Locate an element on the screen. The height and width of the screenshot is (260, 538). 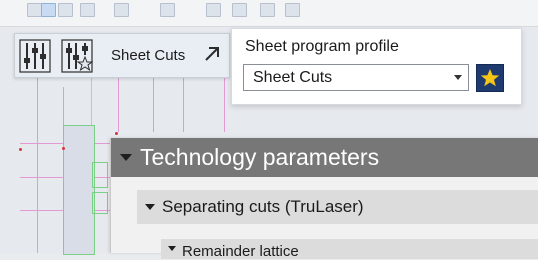
ribbon-button-selected is located at coordinates (48, 10).